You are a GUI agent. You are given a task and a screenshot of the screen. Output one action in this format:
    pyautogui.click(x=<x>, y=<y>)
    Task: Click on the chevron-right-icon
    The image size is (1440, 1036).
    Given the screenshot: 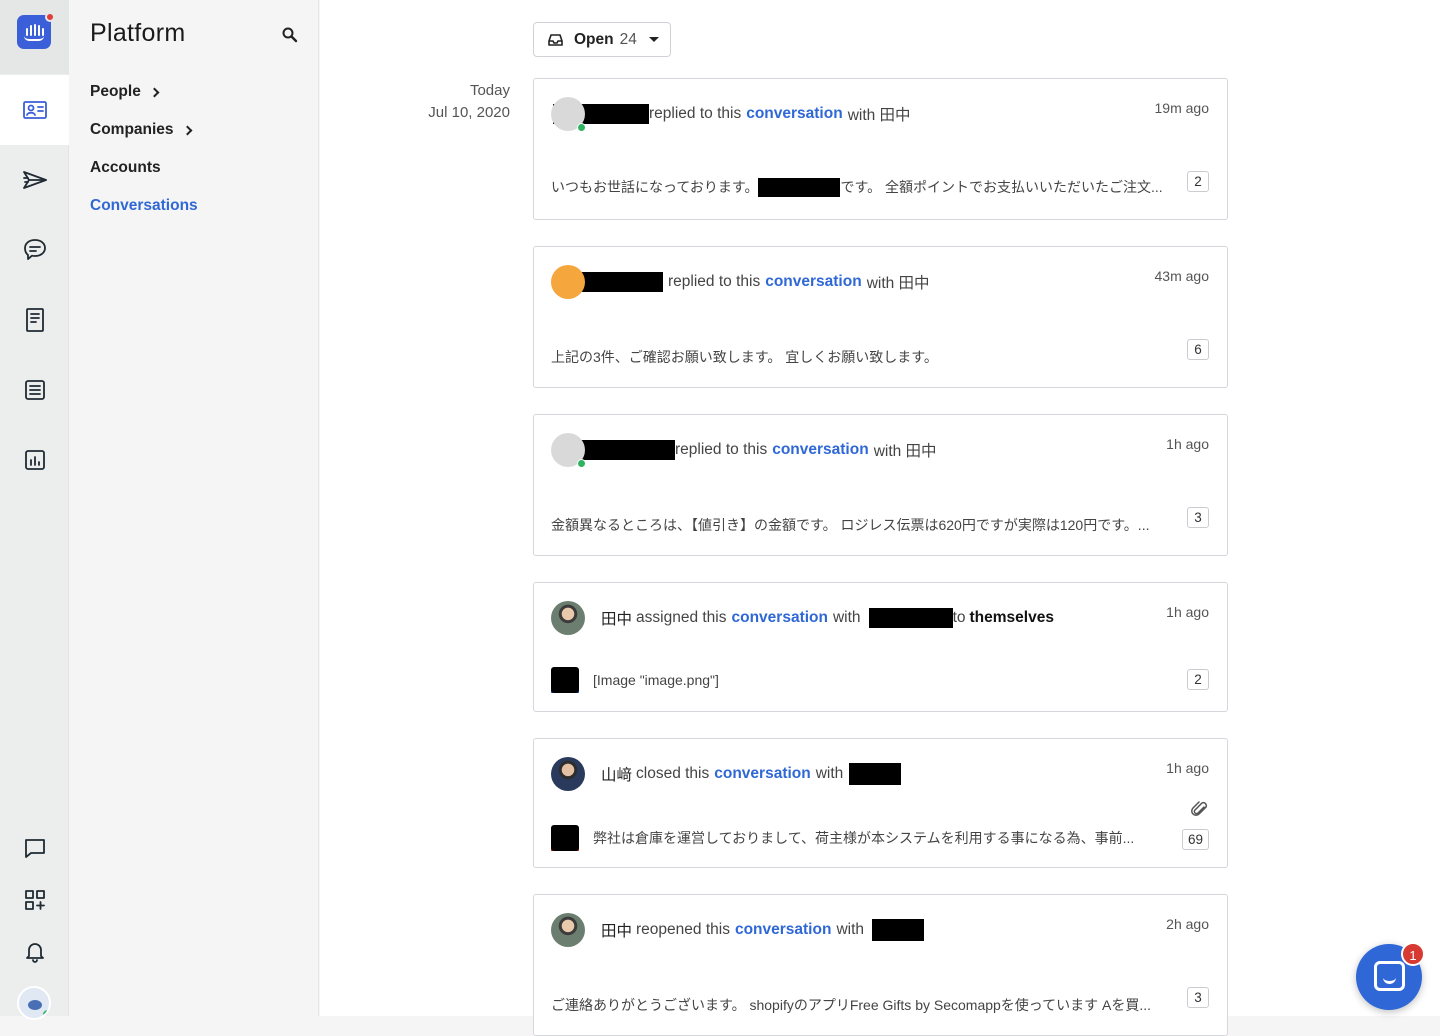 What is the action you would take?
    pyautogui.click(x=154, y=92)
    